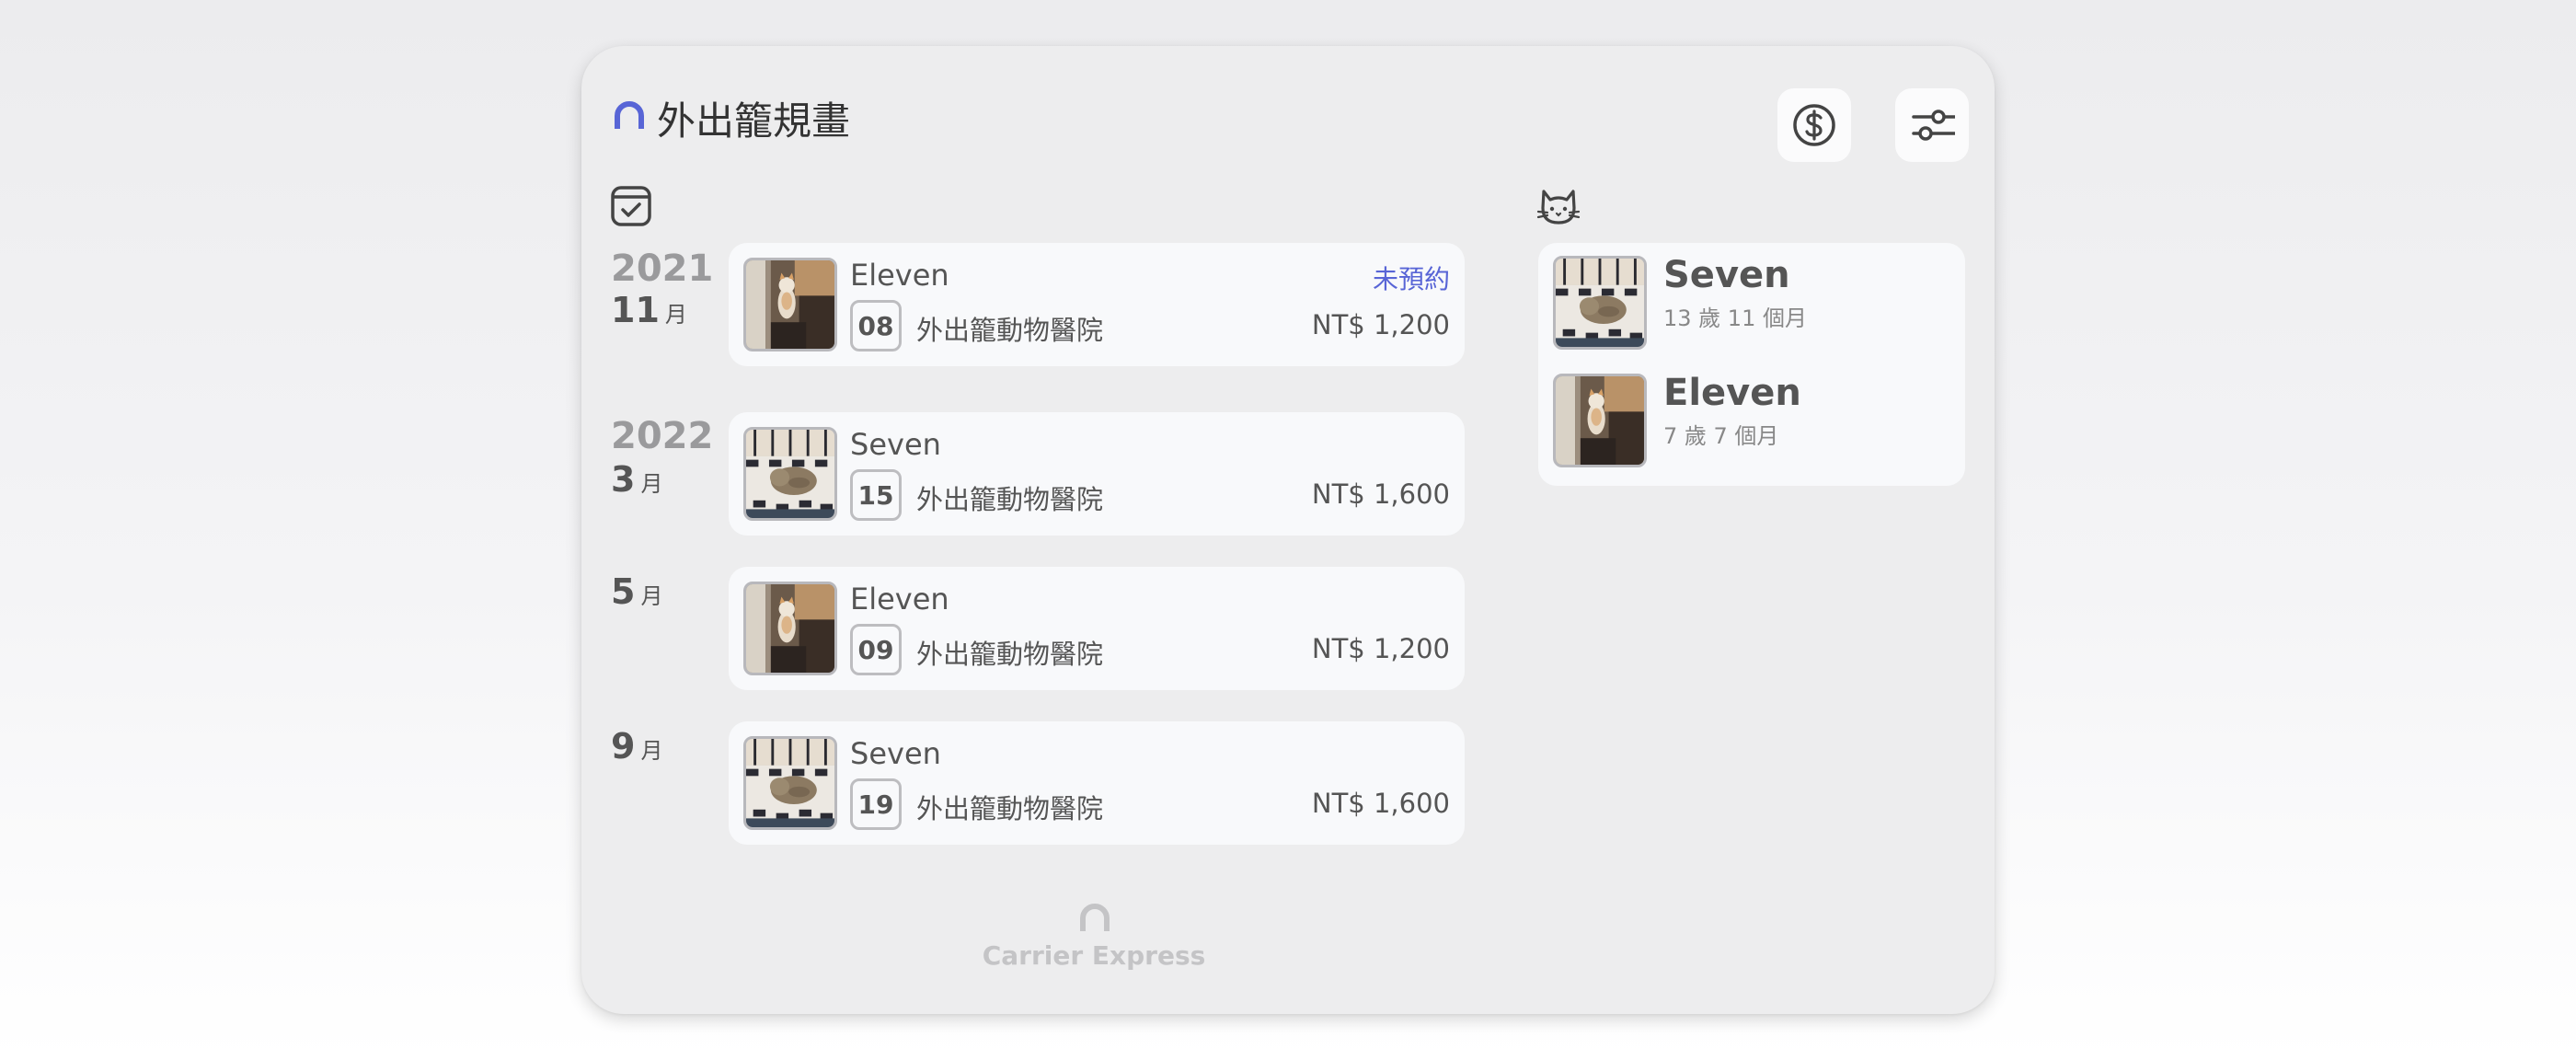 This screenshot has width=2576, height=1060. What do you see at coordinates (754, 121) in the screenshot?
I see `page-title: 外出籠規畫` at bounding box center [754, 121].